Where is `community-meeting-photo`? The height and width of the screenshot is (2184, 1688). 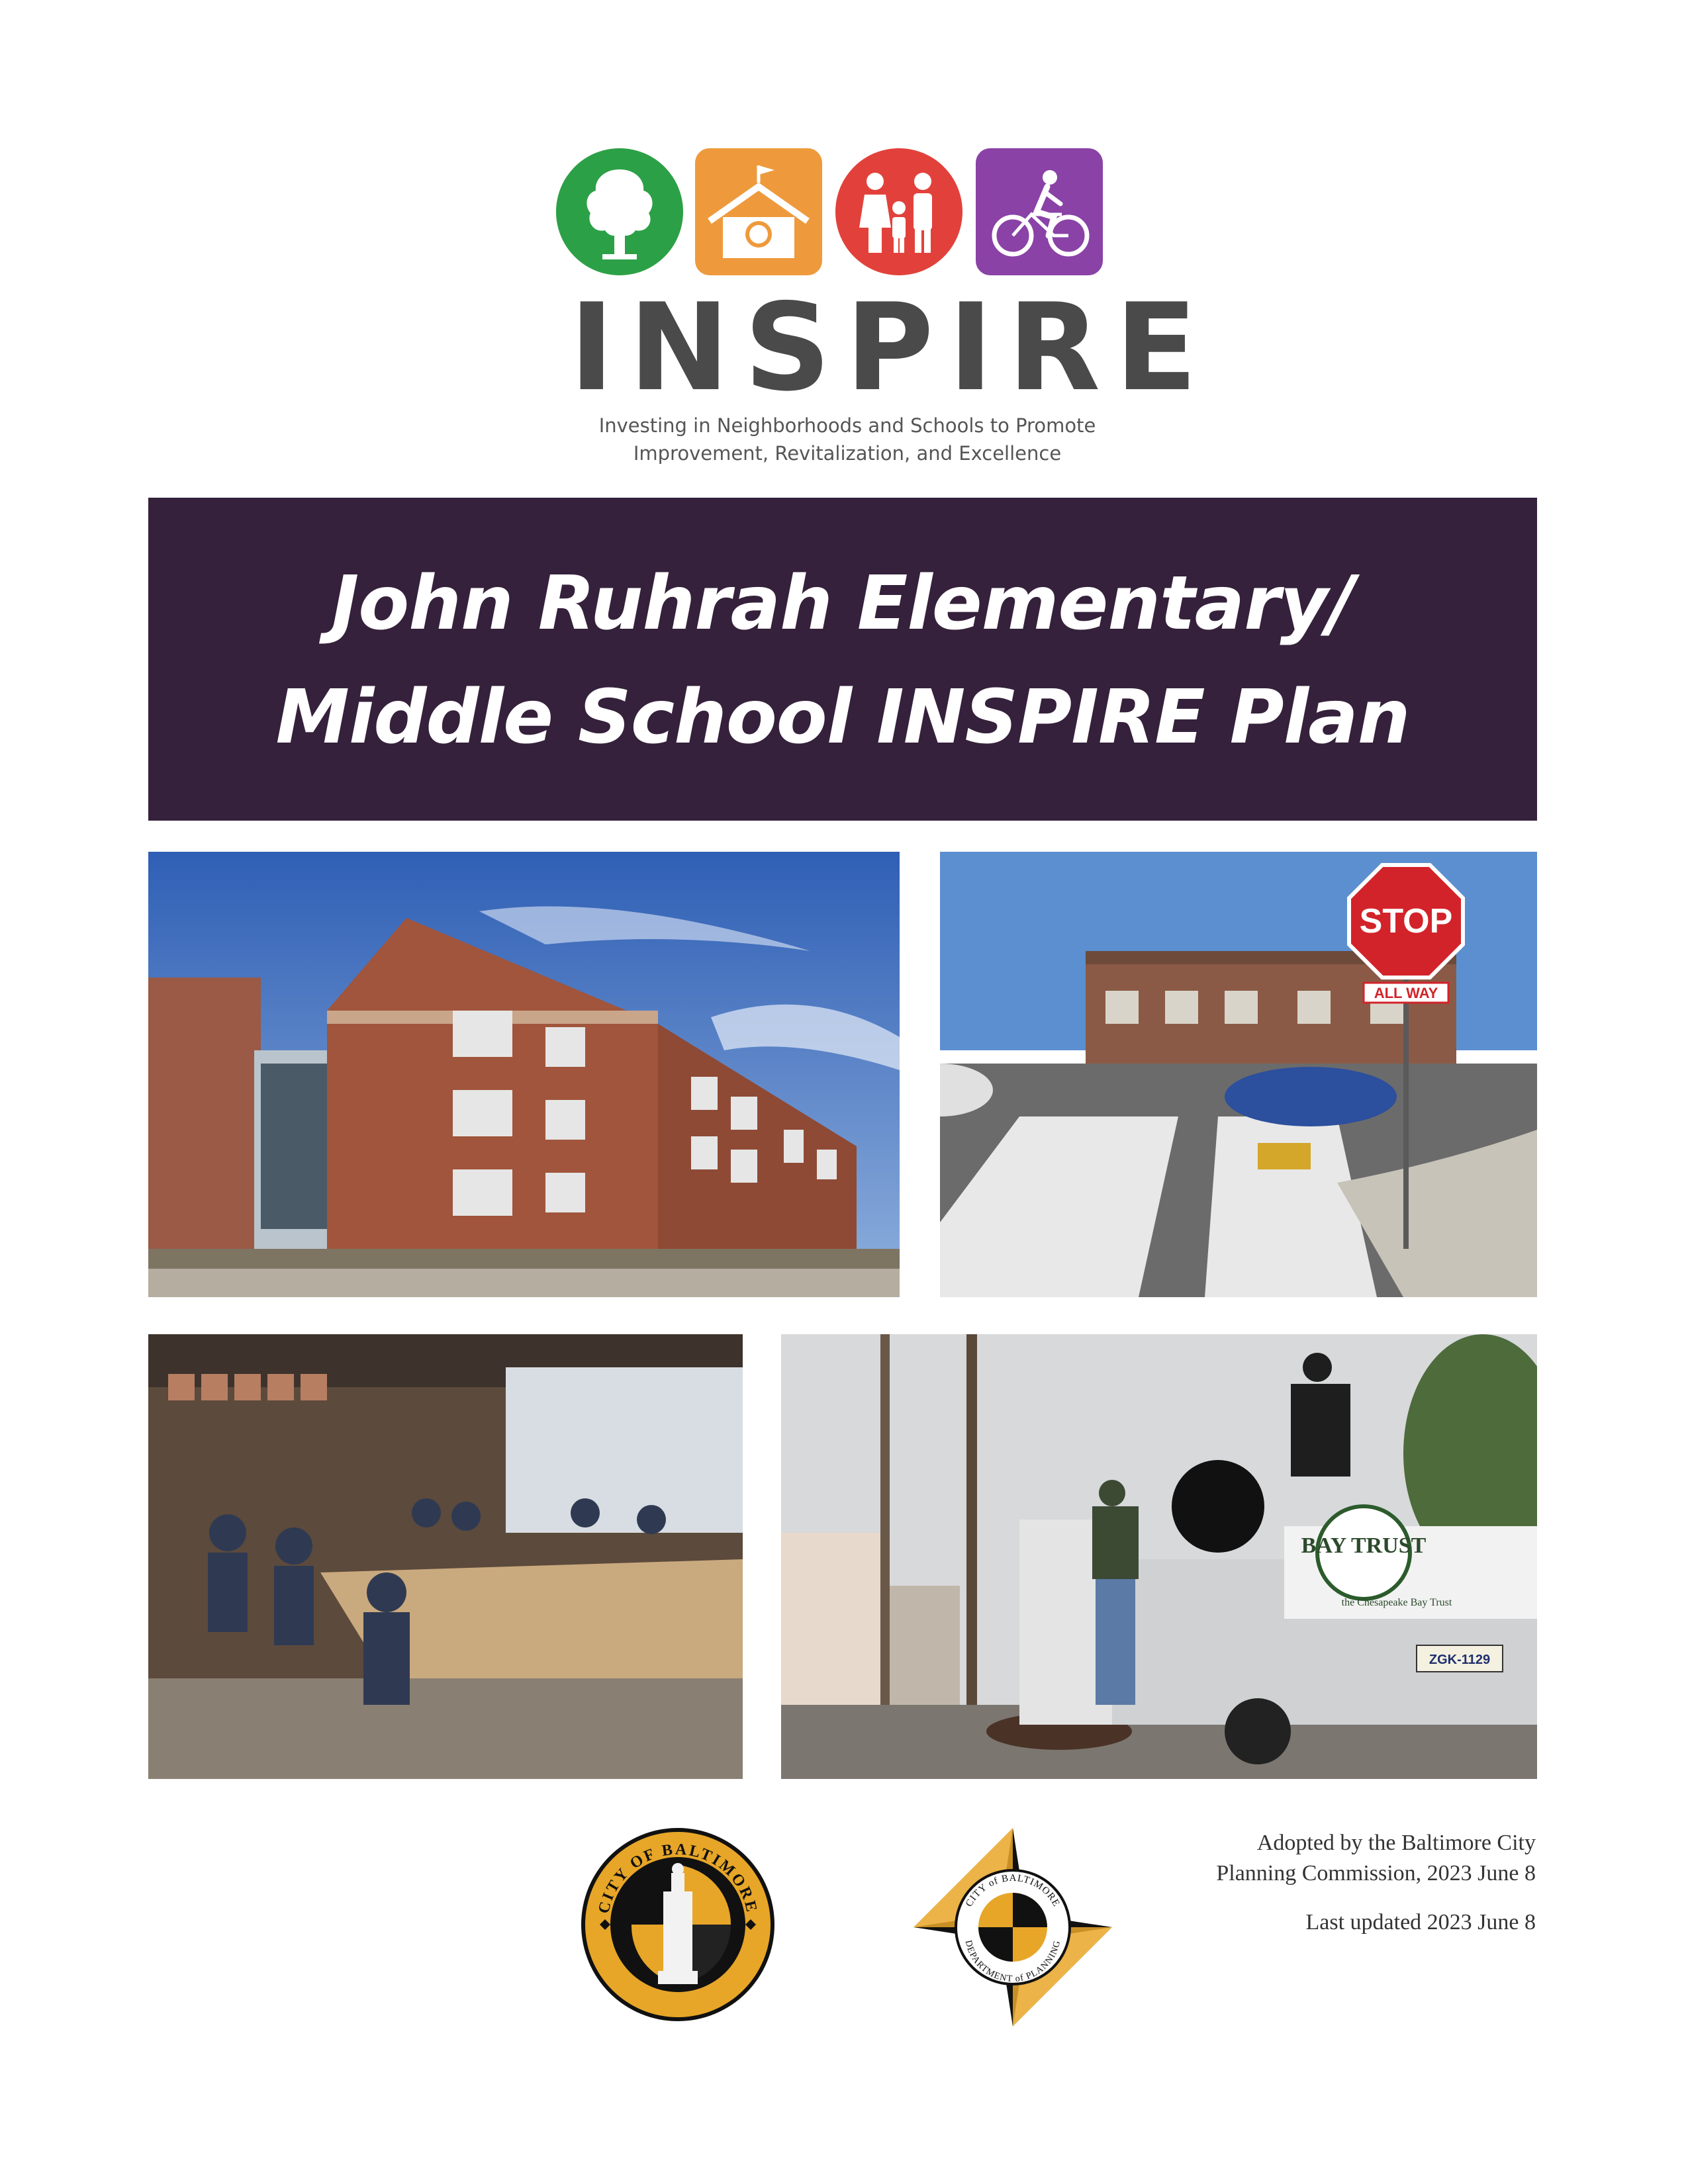 community-meeting-photo is located at coordinates (445, 1556).